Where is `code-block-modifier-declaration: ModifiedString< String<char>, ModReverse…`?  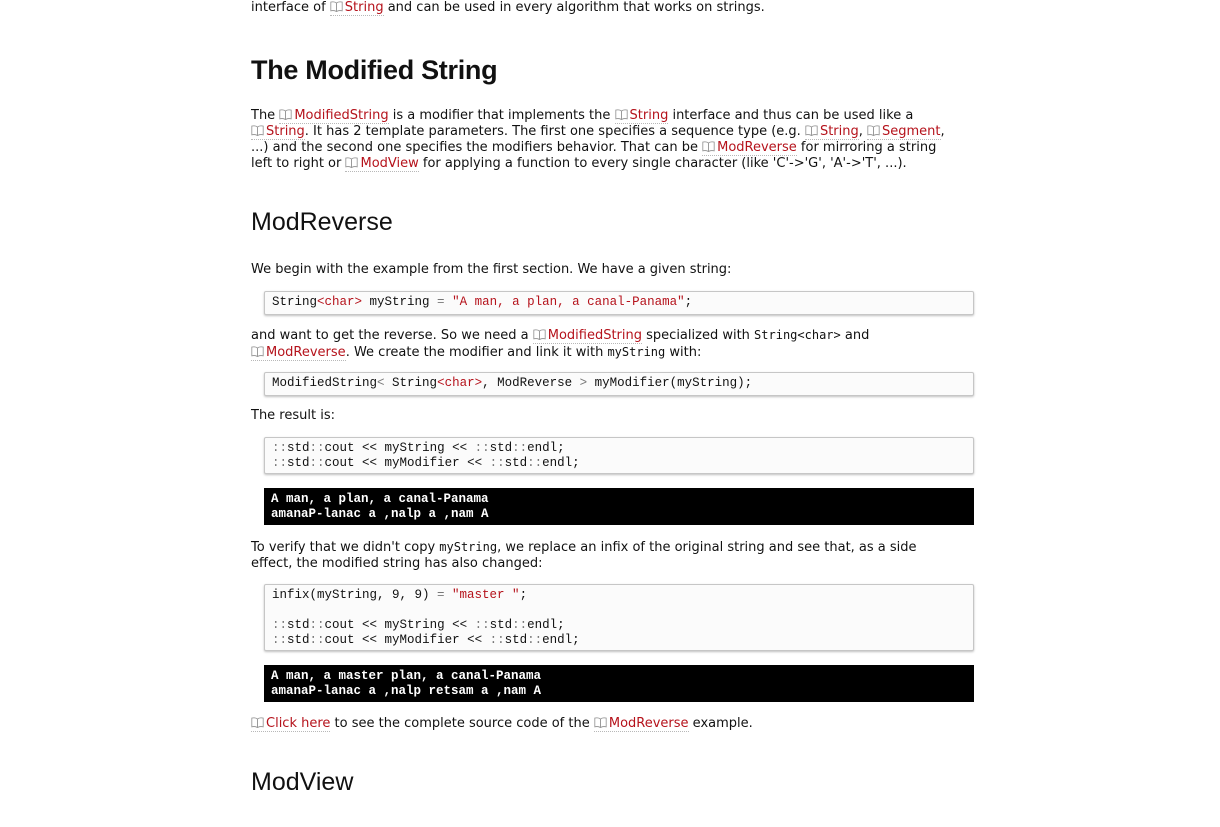
code-block-modifier-declaration: ModifiedString< String<char>, ModReverse… is located at coordinates (619, 384).